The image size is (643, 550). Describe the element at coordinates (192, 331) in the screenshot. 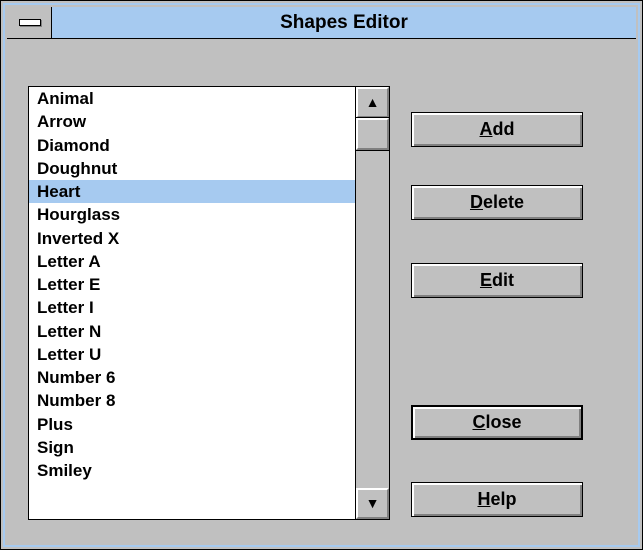

I see `list-item: Letter N` at that location.